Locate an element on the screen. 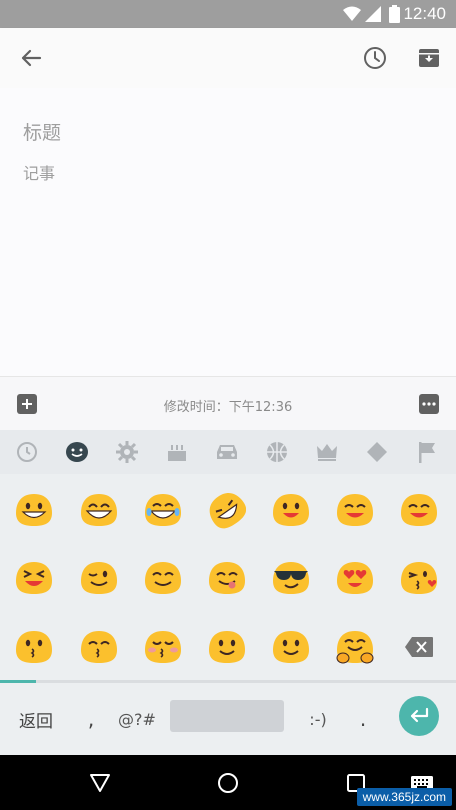  emoji-blush is located at coordinates (163, 578).